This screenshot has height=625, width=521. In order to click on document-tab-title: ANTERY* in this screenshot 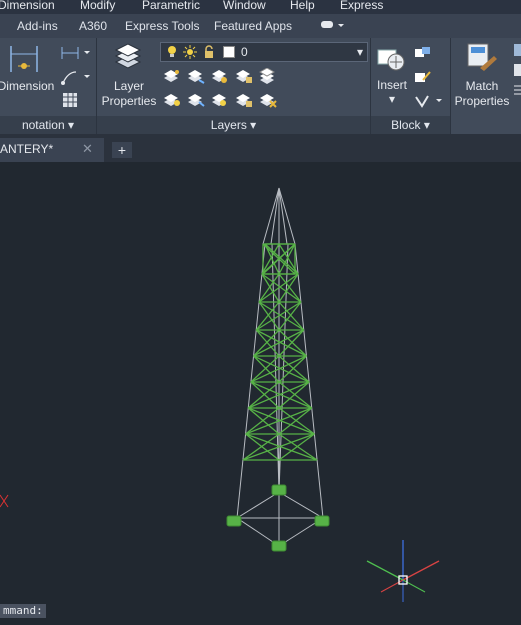, I will do `click(27, 149)`.